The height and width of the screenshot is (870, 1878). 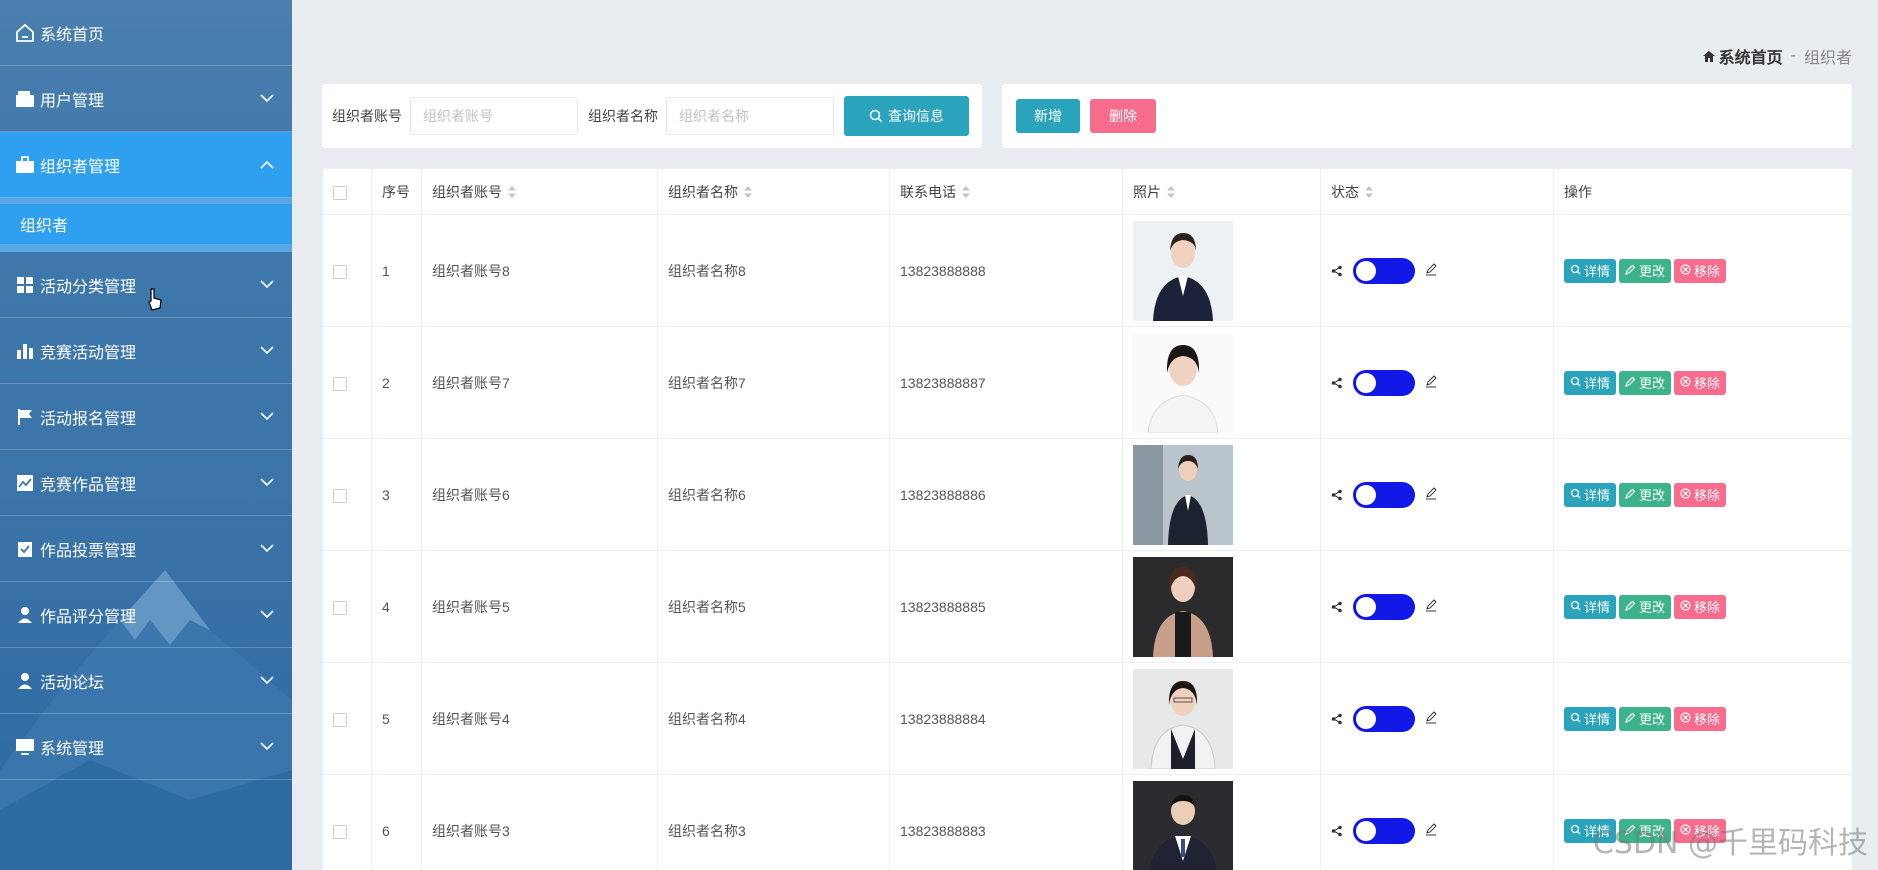 What do you see at coordinates (906, 116) in the screenshot?
I see `search-button: 查询信息` at bounding box center [906, 116].